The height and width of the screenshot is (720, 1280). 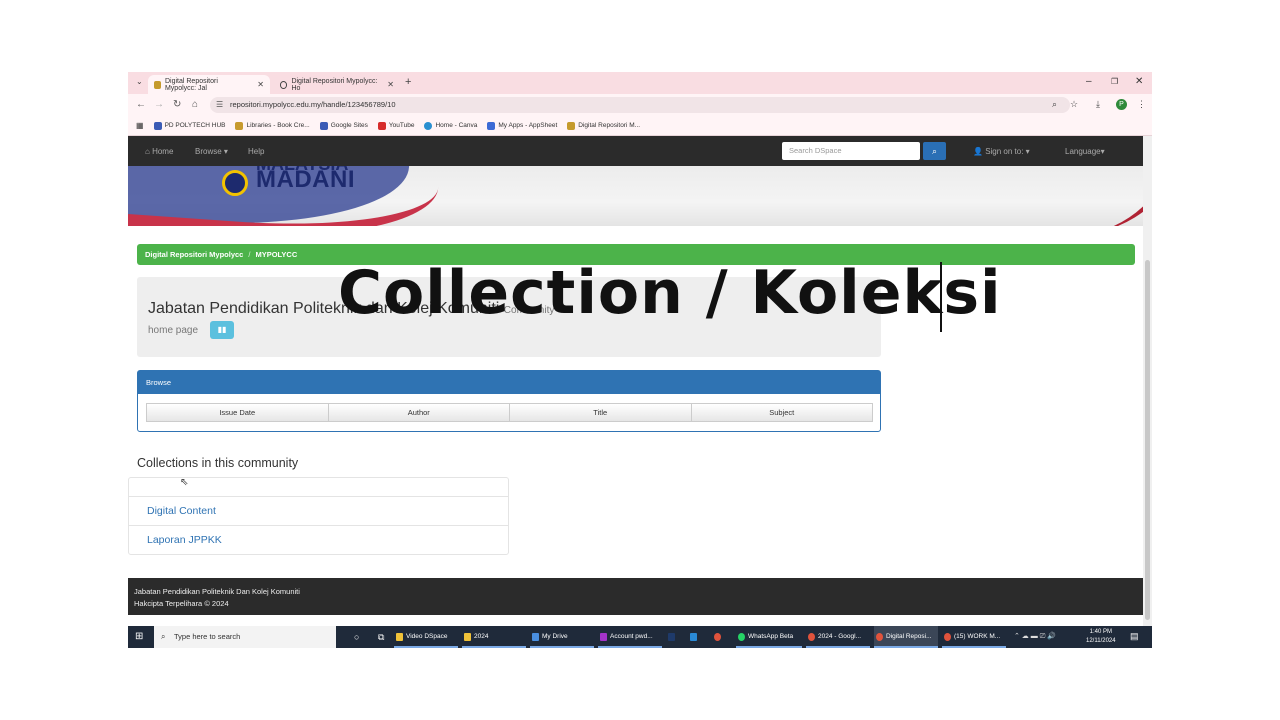 I want to click on nav-home: ⌂ Home, so click(x=159, y=151).